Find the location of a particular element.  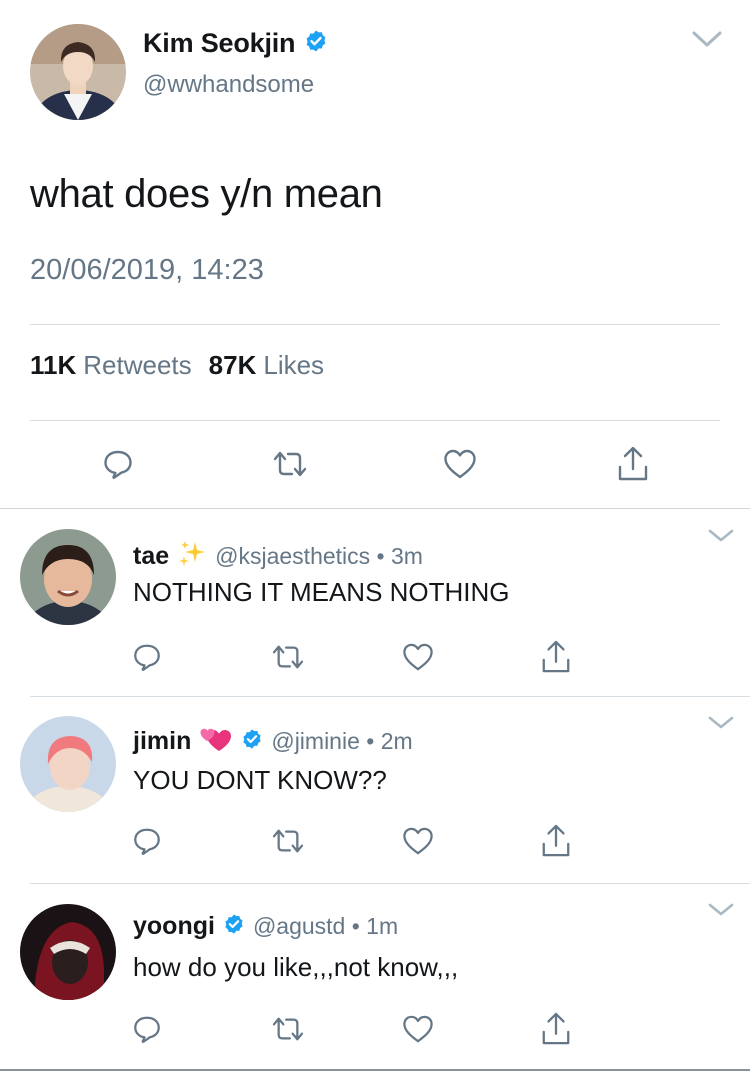

tweet-stats: 11K Retweets 87K Likes is located at coordinates (177, 365).